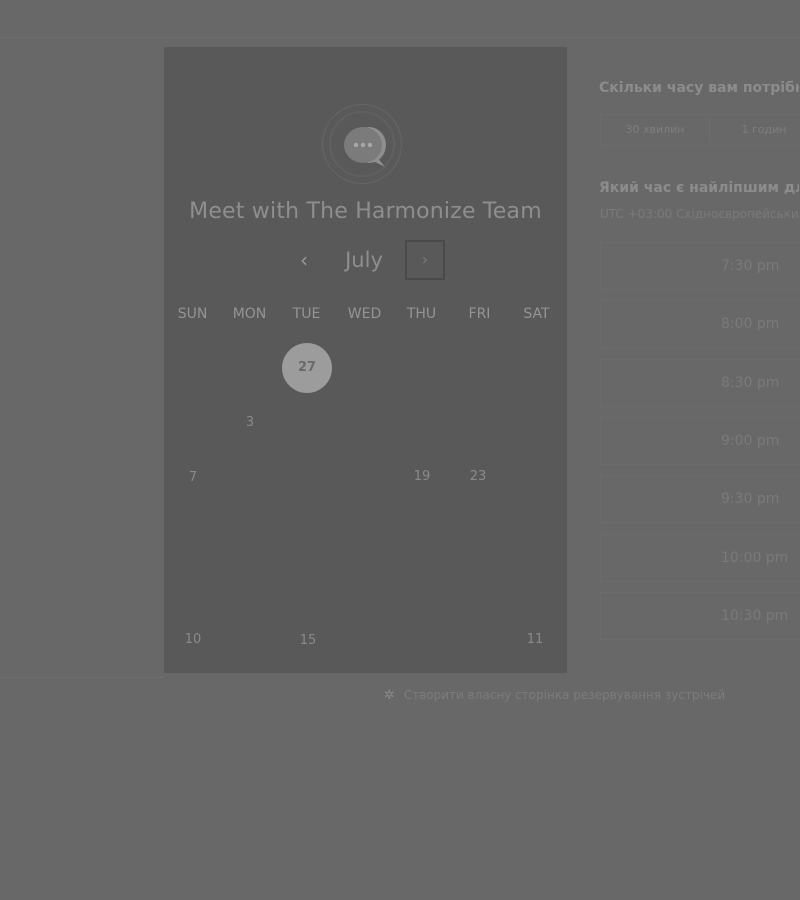  What do you see at coordinates (700, 499) in the screenshot?
I see `time-slot: 9:30 pm` at bounding box center [700, 499].